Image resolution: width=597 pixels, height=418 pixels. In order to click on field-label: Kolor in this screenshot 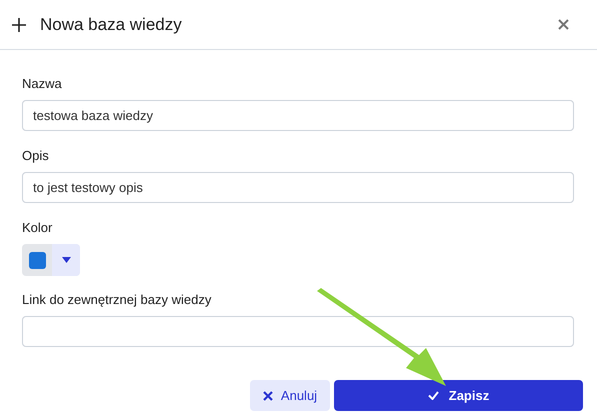, I will do `click(38, 228)`.